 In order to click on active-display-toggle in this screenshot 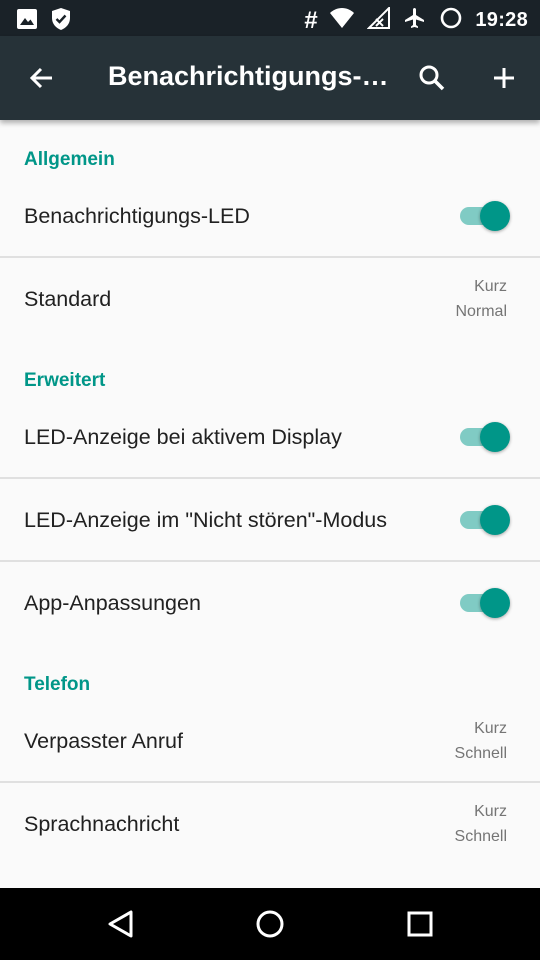, I will do `click(485, 437)`.